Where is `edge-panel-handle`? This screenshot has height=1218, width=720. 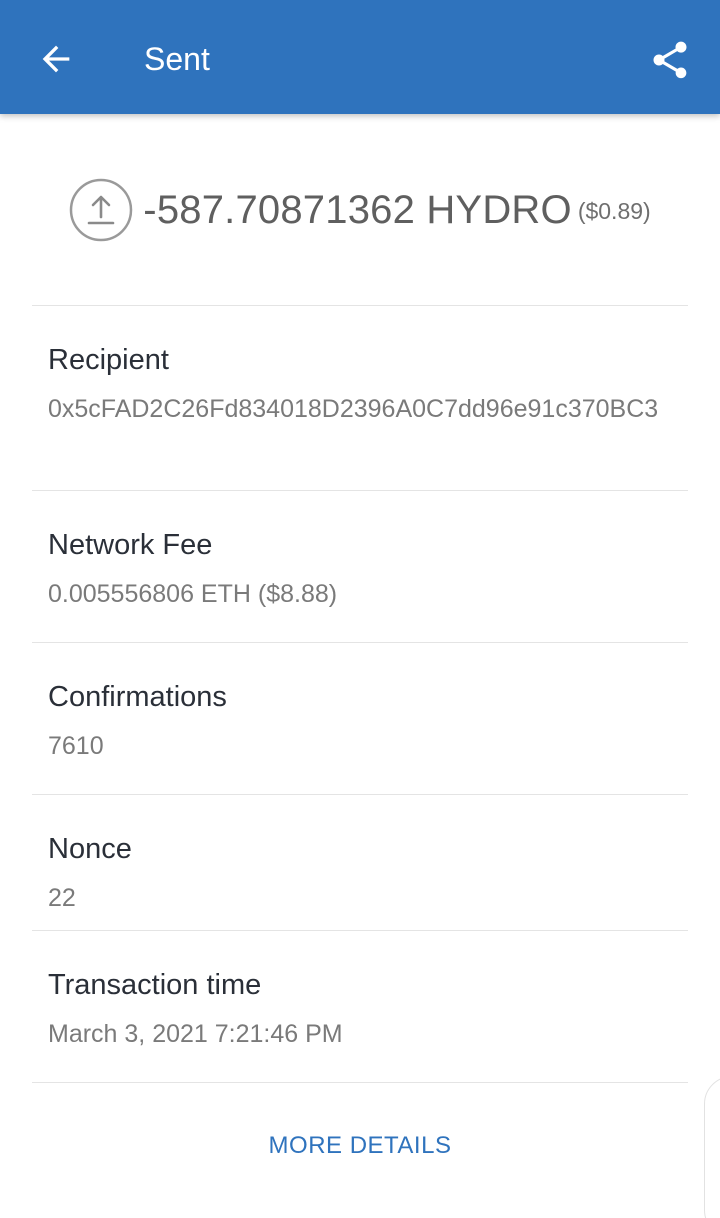 edge-panel-handle is located at coordinates (712, 1147).